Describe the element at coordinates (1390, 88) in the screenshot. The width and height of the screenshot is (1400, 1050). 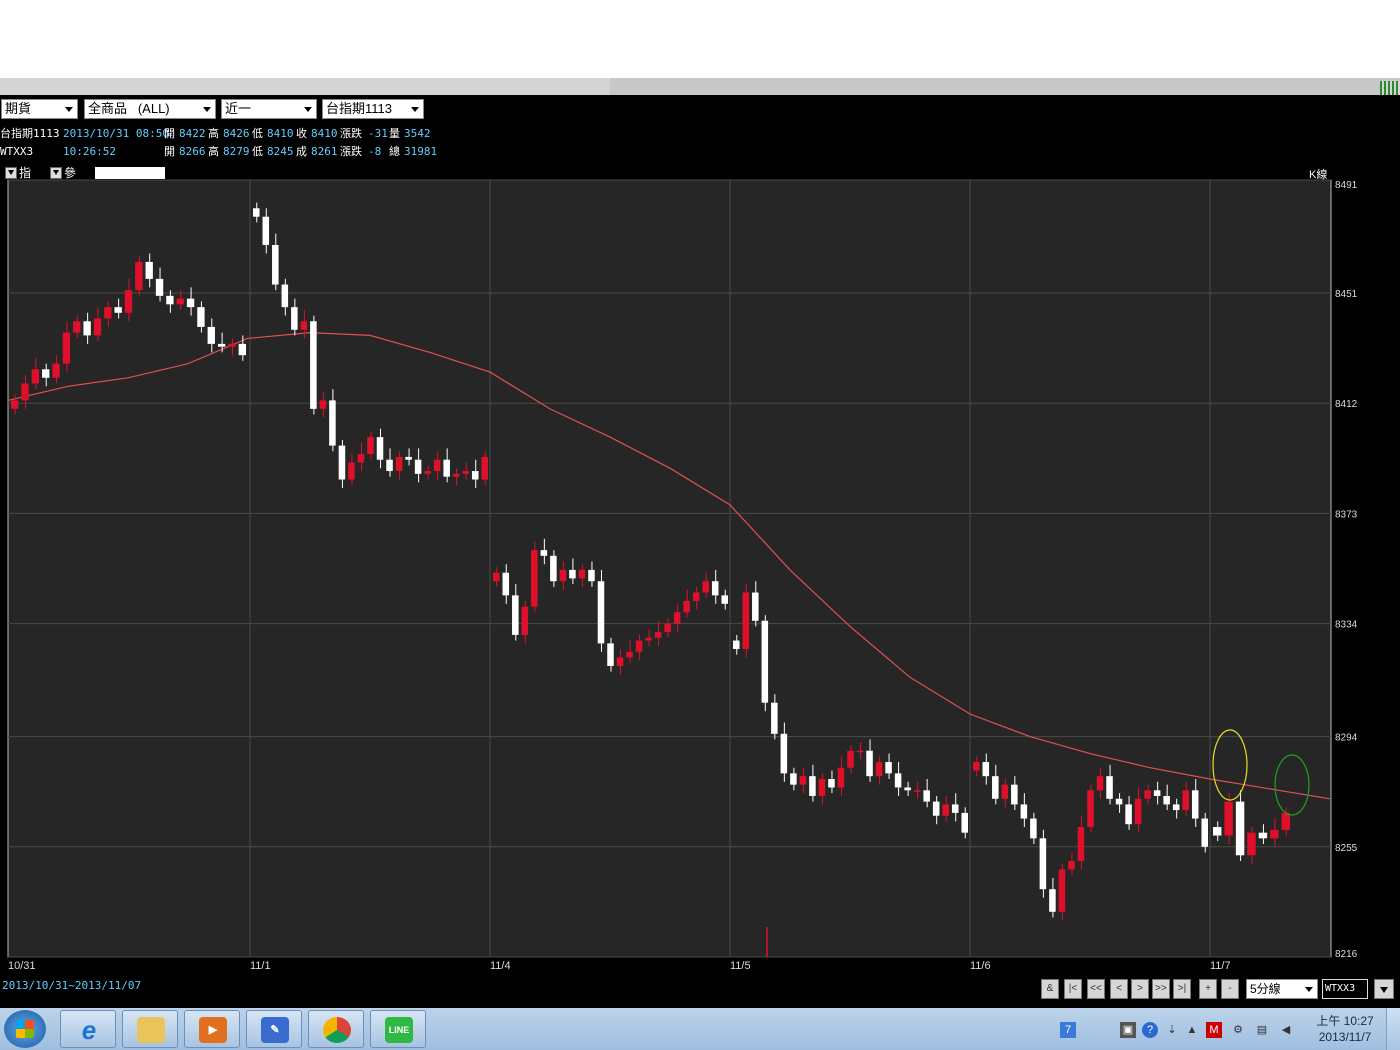
I see `grid-icon` at that location.